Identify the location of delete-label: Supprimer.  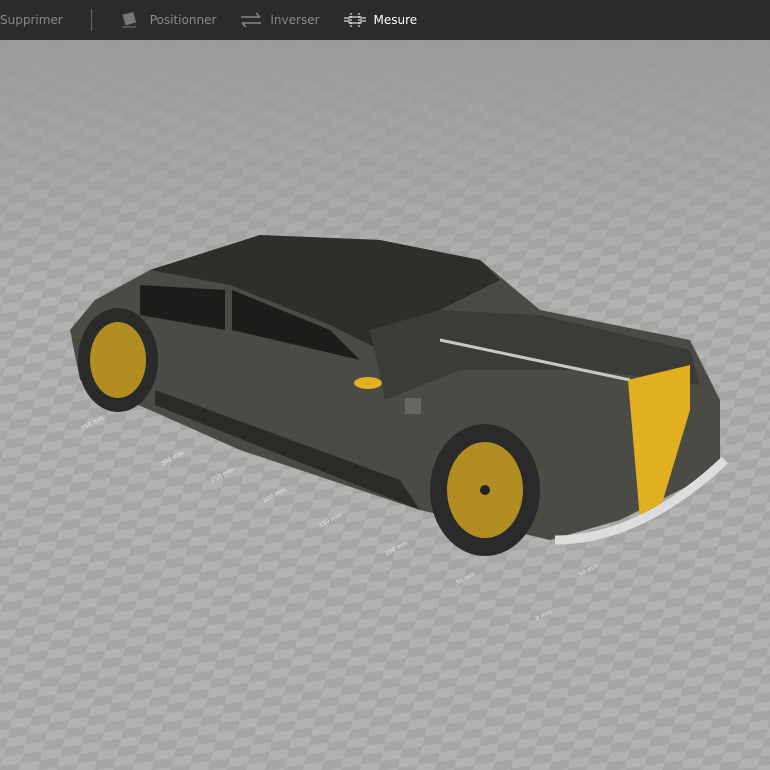
(31, 20).